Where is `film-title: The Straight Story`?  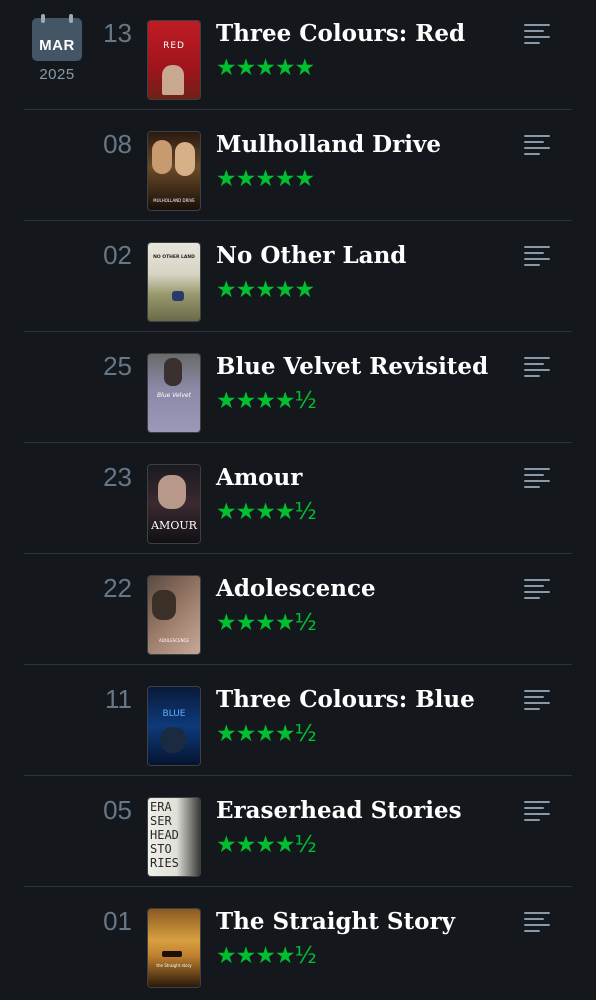 film-title: The Straight Story is located at coordinates (335, 921).